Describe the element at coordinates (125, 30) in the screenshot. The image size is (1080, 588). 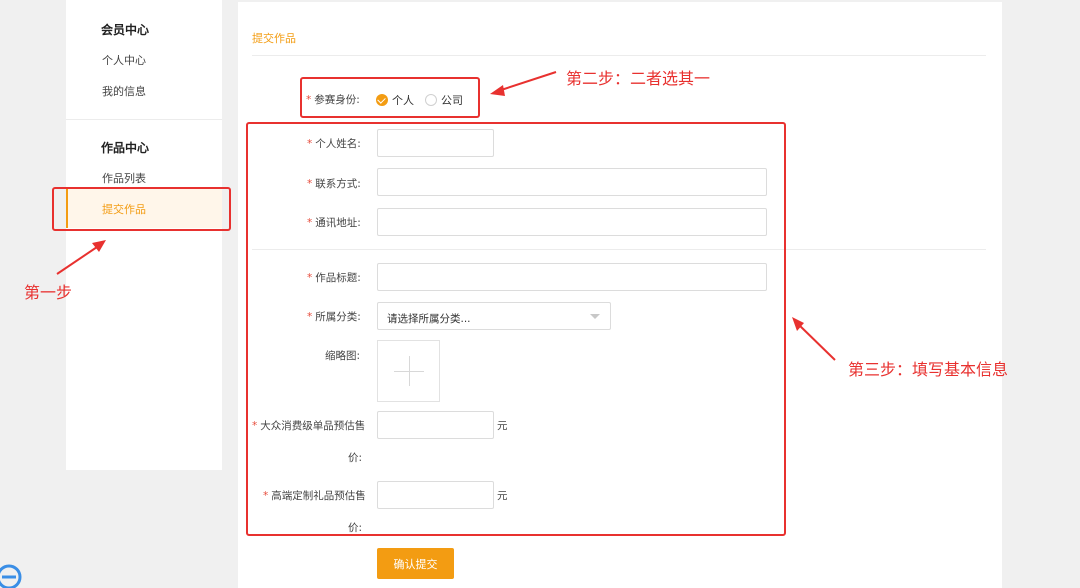
I see `member-center-title: 会员中心` at that location.